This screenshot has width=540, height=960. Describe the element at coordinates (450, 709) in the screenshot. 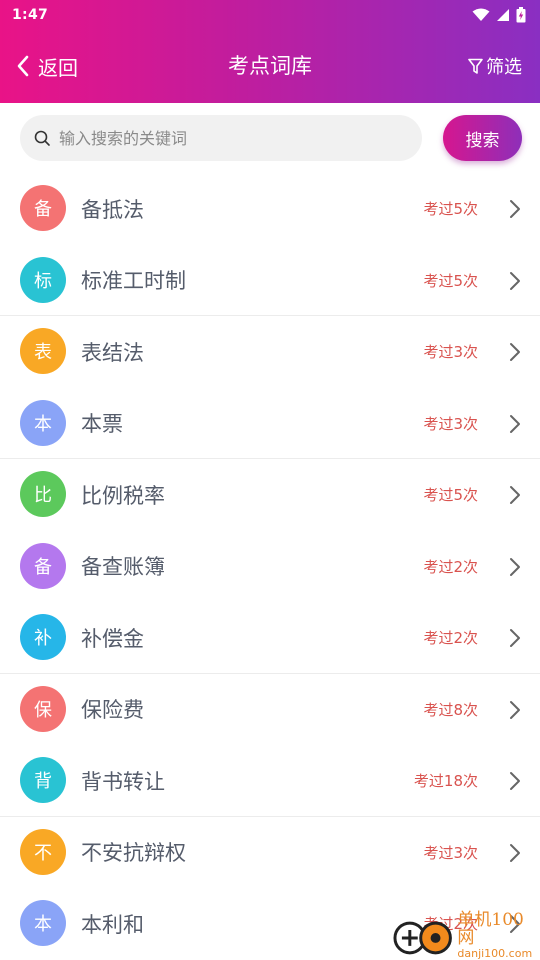

I see `term-count: 考过8次` at that location.